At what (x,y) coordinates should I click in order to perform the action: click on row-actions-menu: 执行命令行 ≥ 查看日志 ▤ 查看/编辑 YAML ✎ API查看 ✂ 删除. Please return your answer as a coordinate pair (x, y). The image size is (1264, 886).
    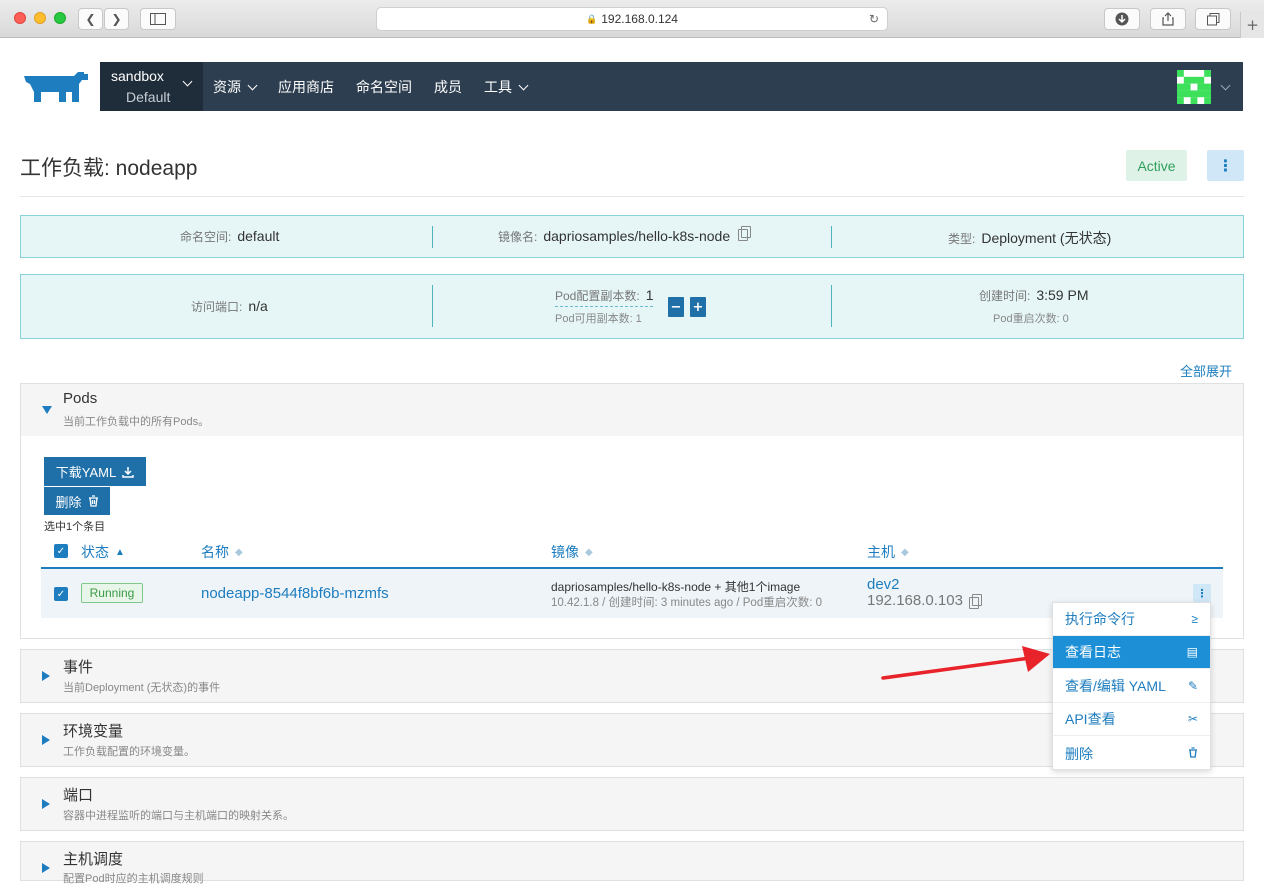
    Looking at the image, I should click on (1131, 686).